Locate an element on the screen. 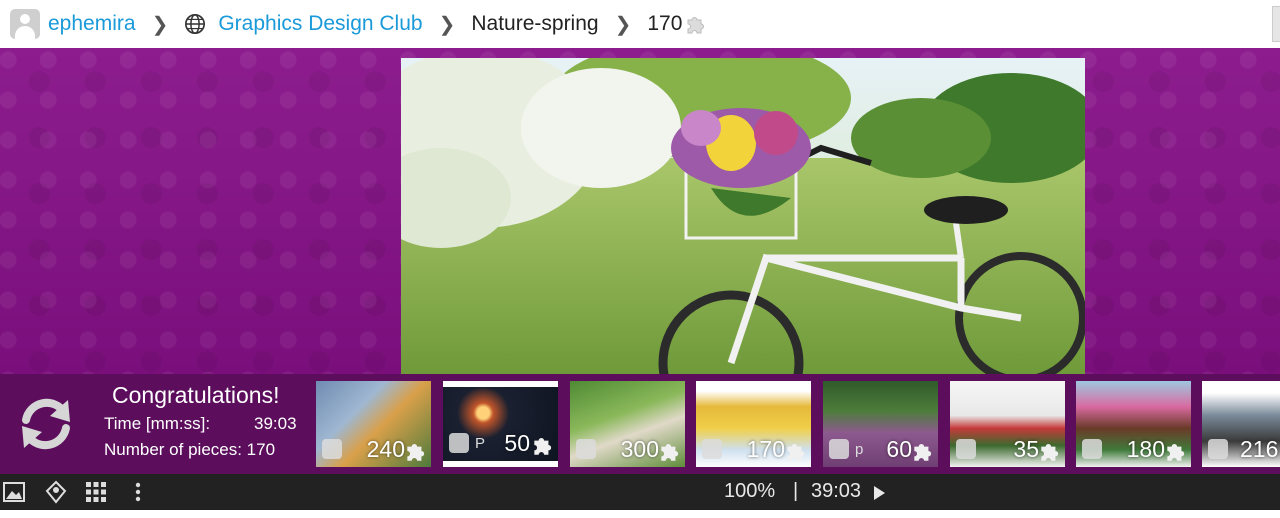 The height and width of the screenshot is (518, 1280). edge-pieces-icon is located at coordinates (56, 492).